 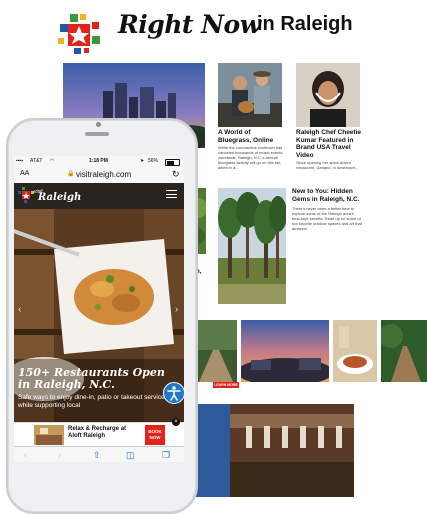 I want to click on brewery-taps-image, so click(x=272, y=450).